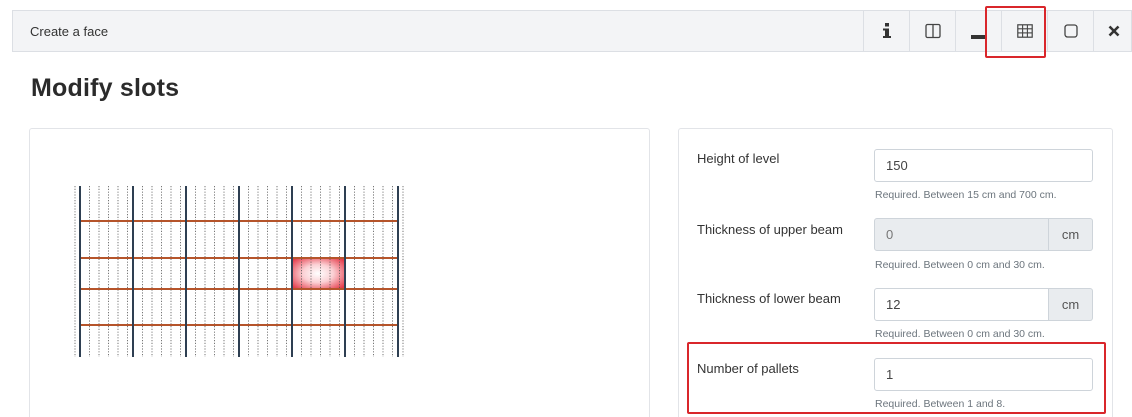  I want to click on maximize-button, so click(1070, 31).